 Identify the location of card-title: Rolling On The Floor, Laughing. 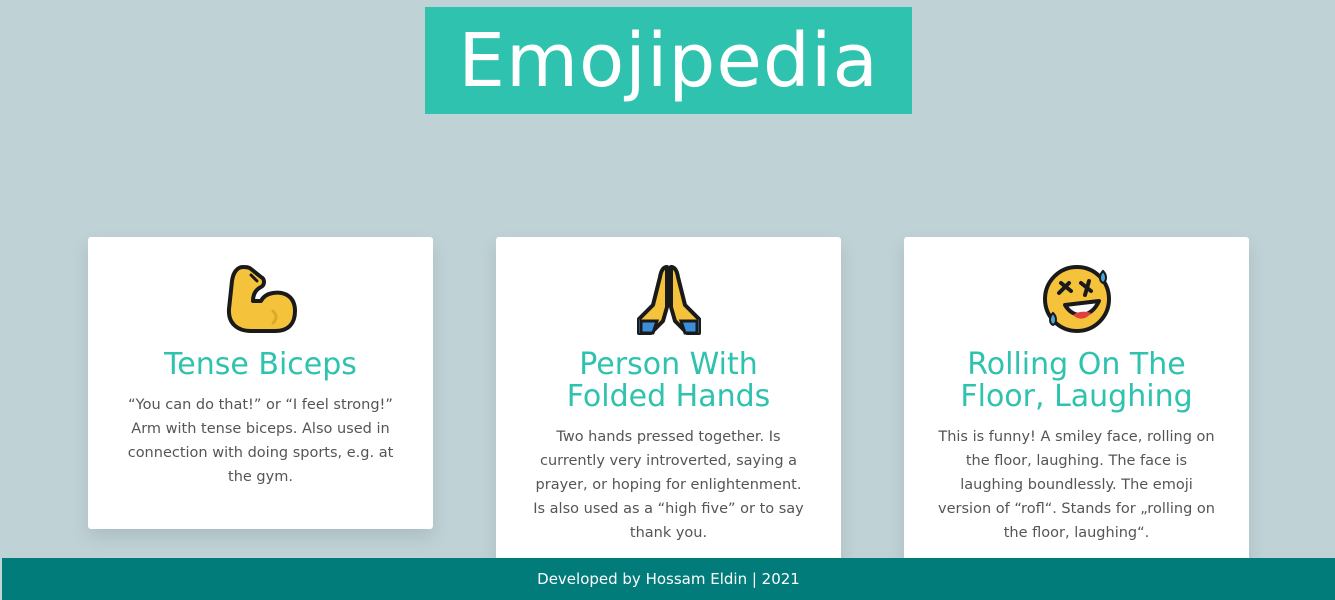
(1076, 380).